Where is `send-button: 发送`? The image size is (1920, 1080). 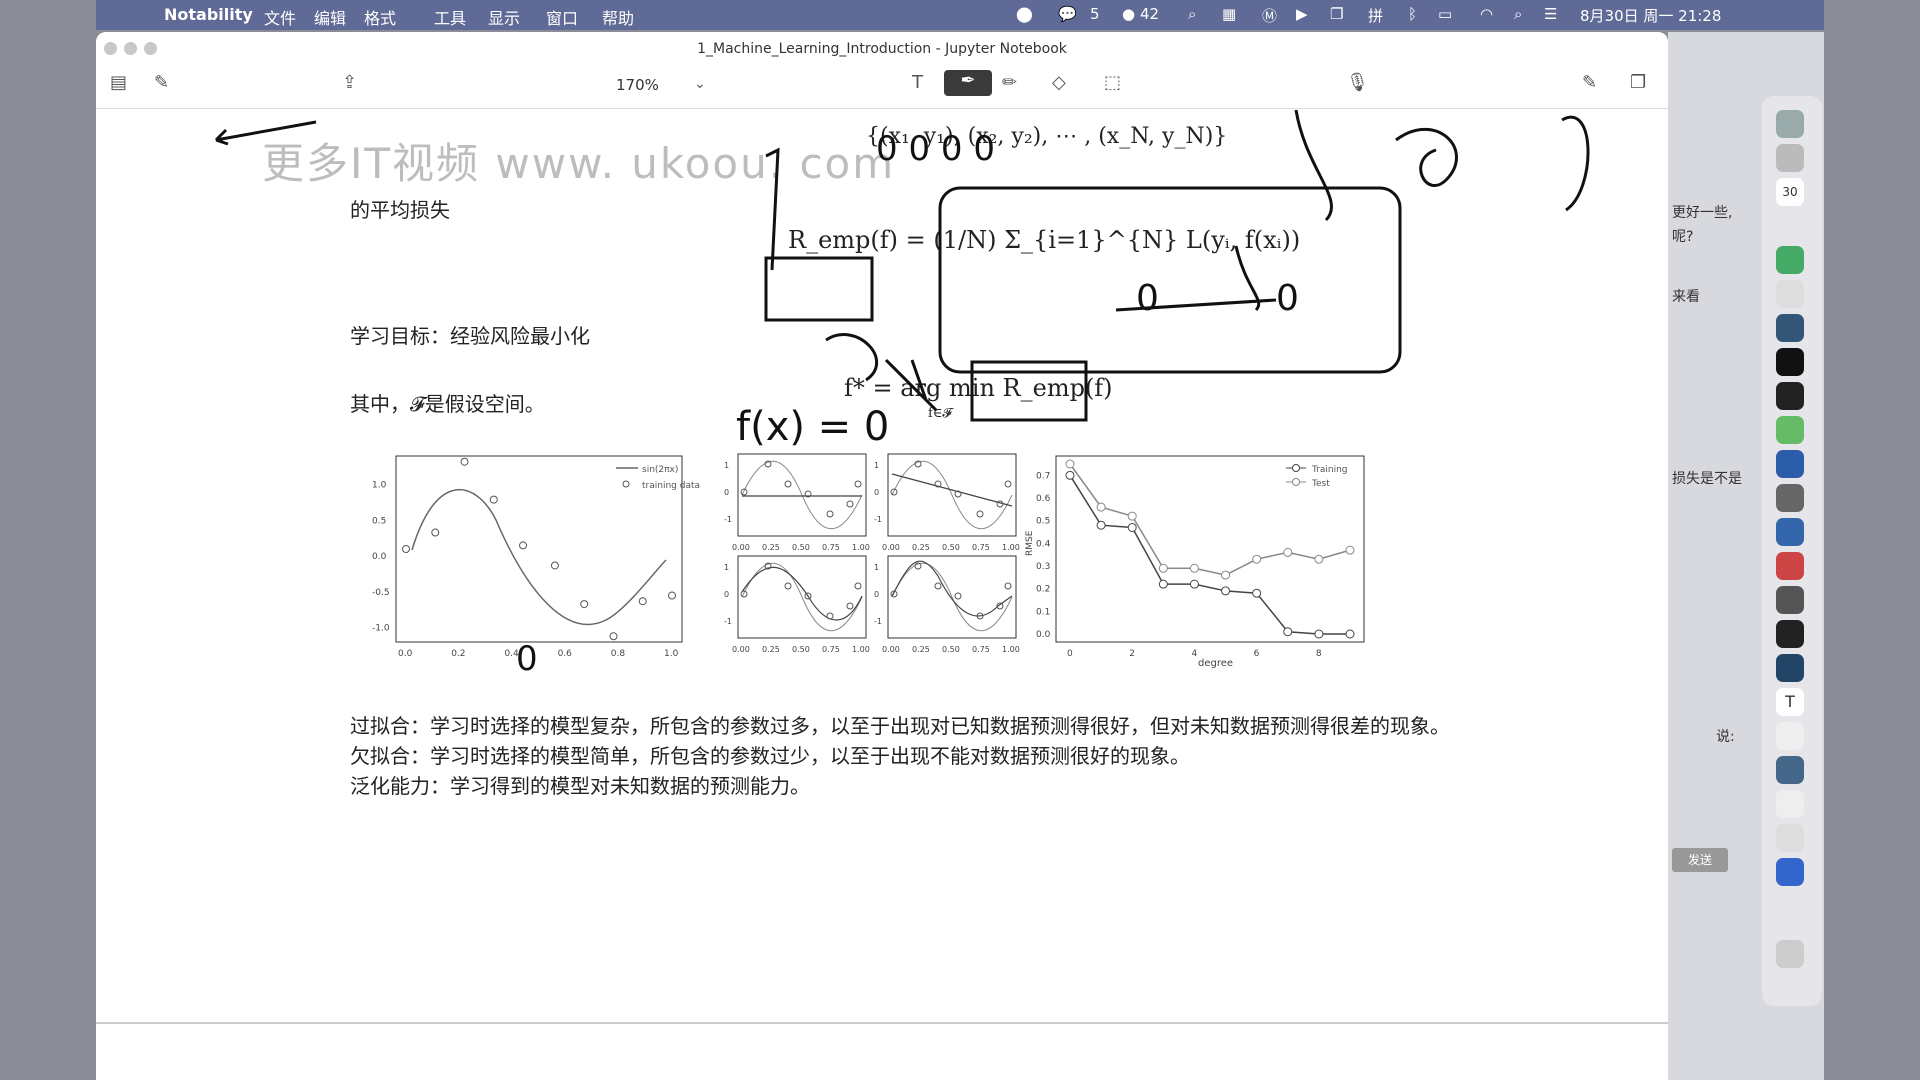 send-button: 发送 is located at coordinates (1700, 860).